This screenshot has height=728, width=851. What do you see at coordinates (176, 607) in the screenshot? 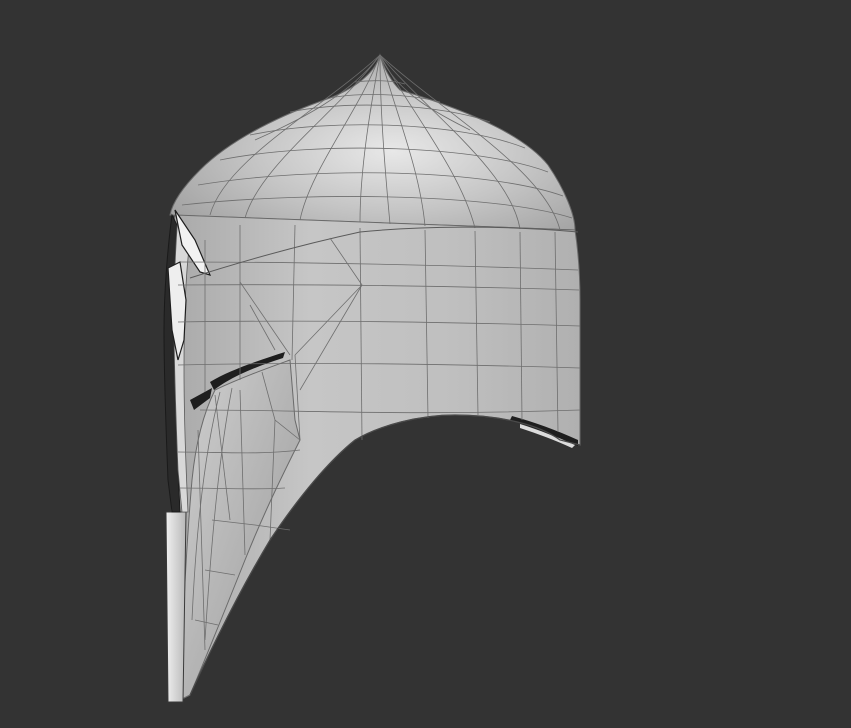
I see `face-edge-strip` at bounding box center [176, 607].